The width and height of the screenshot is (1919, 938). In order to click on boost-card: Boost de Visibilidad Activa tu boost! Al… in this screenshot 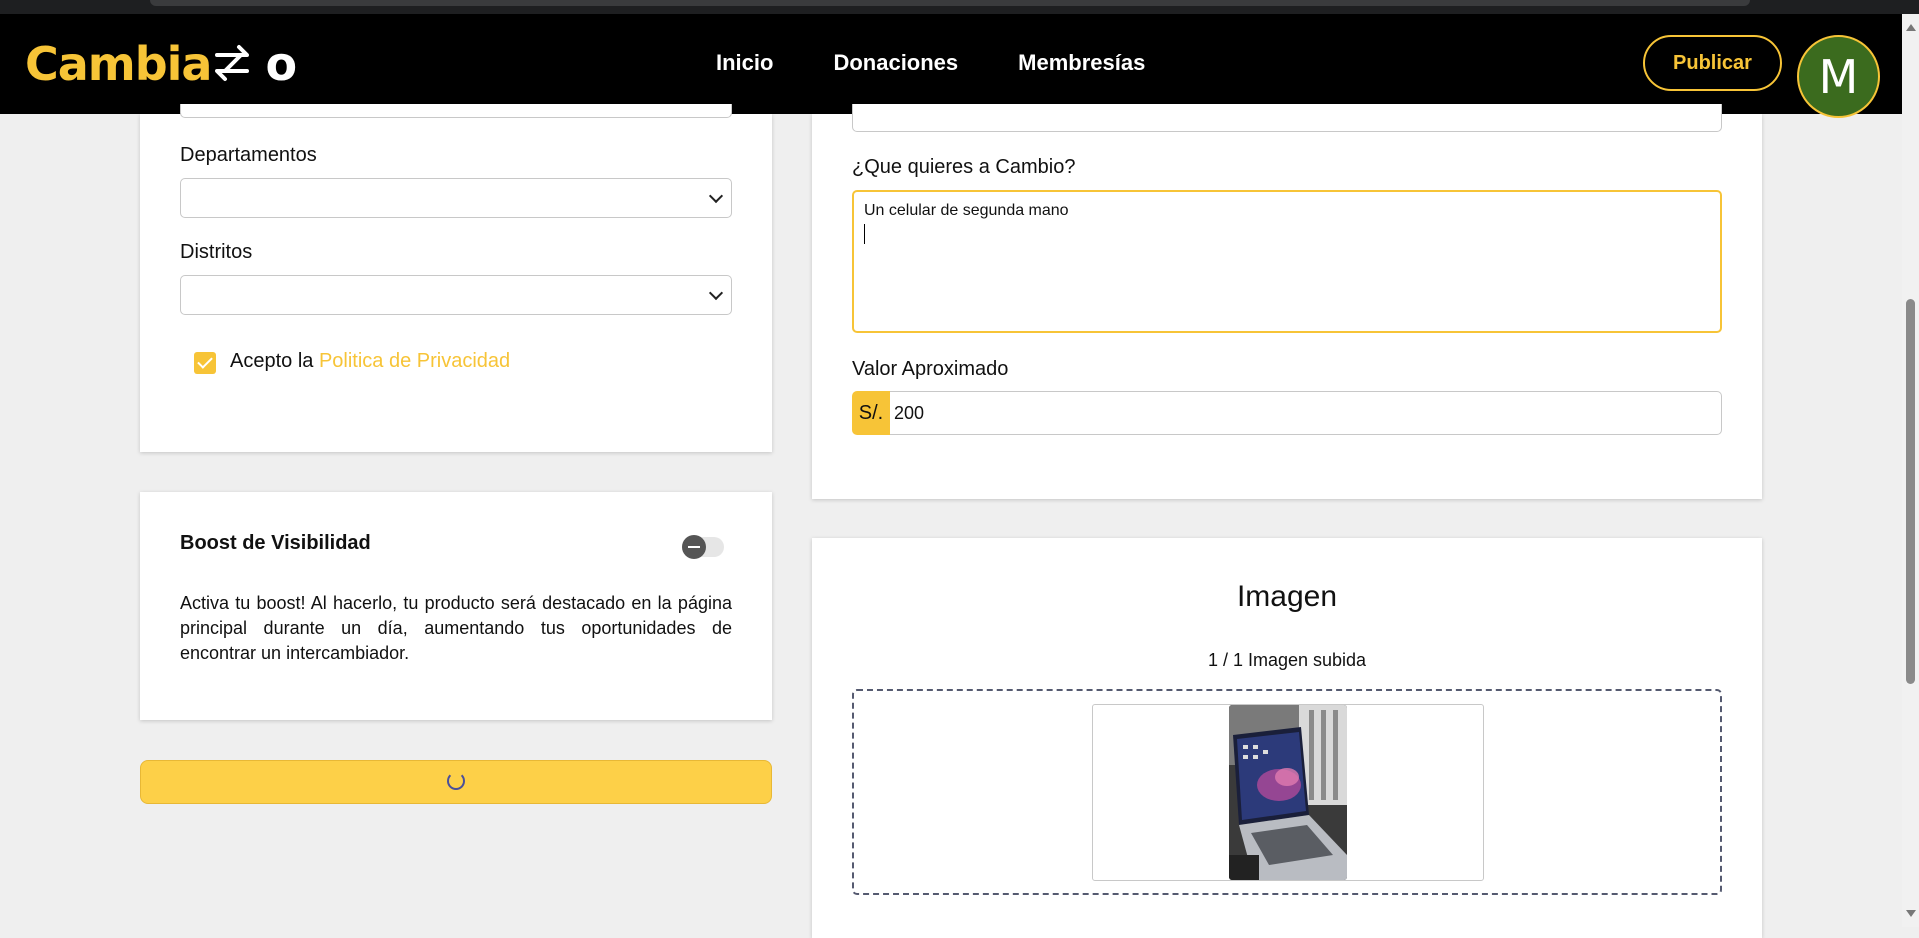, I will do `click(456, 606)`.